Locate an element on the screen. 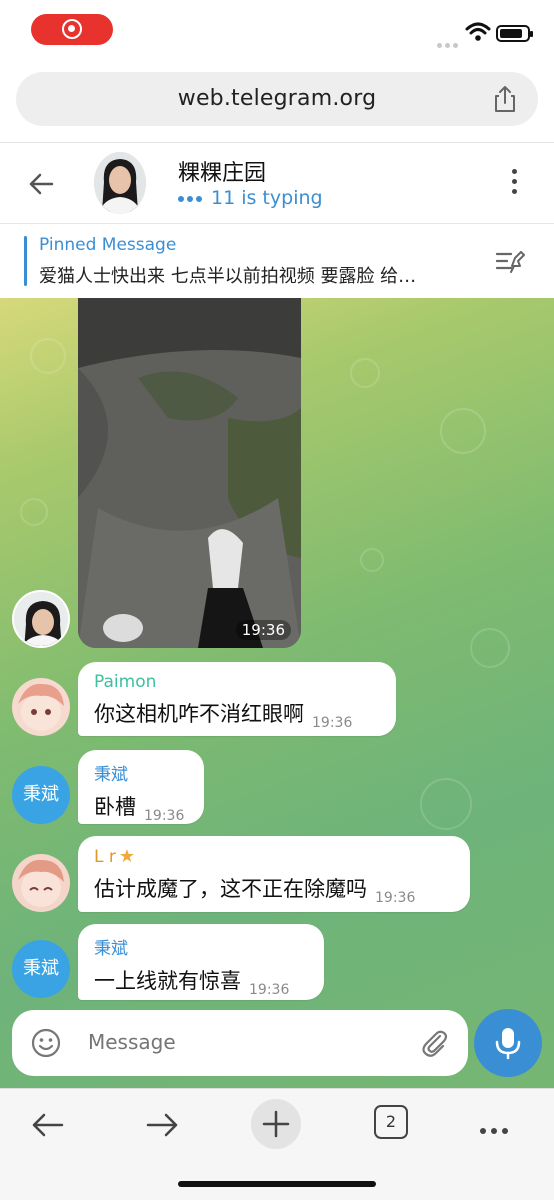 The height and width of the screenshot is (1200, 554). message-bubble: L r ★ 估计成魔了，这不正在除魔吗 19:36 is located at coordinates (274, 874).